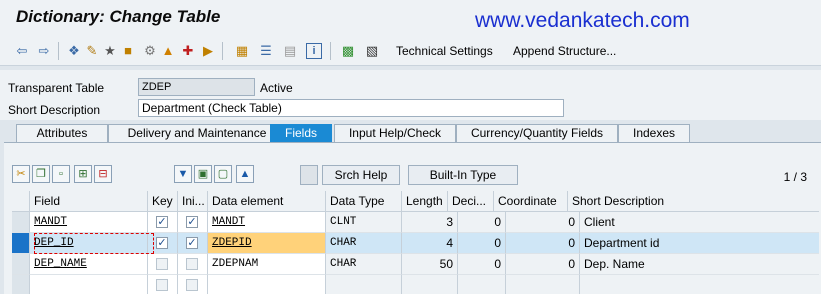 The image size is (821, 294). What do you see at coordinates (242, 51) in the screenshot?
I see `layout-icon: ▦` at bounding box center [242, 51].